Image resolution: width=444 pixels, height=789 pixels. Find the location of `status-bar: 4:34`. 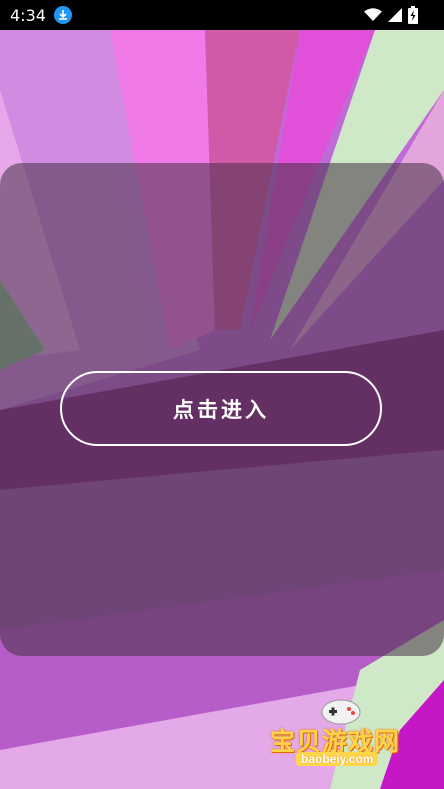

status-bar: 4:34 is located at coordinates (222, 15).